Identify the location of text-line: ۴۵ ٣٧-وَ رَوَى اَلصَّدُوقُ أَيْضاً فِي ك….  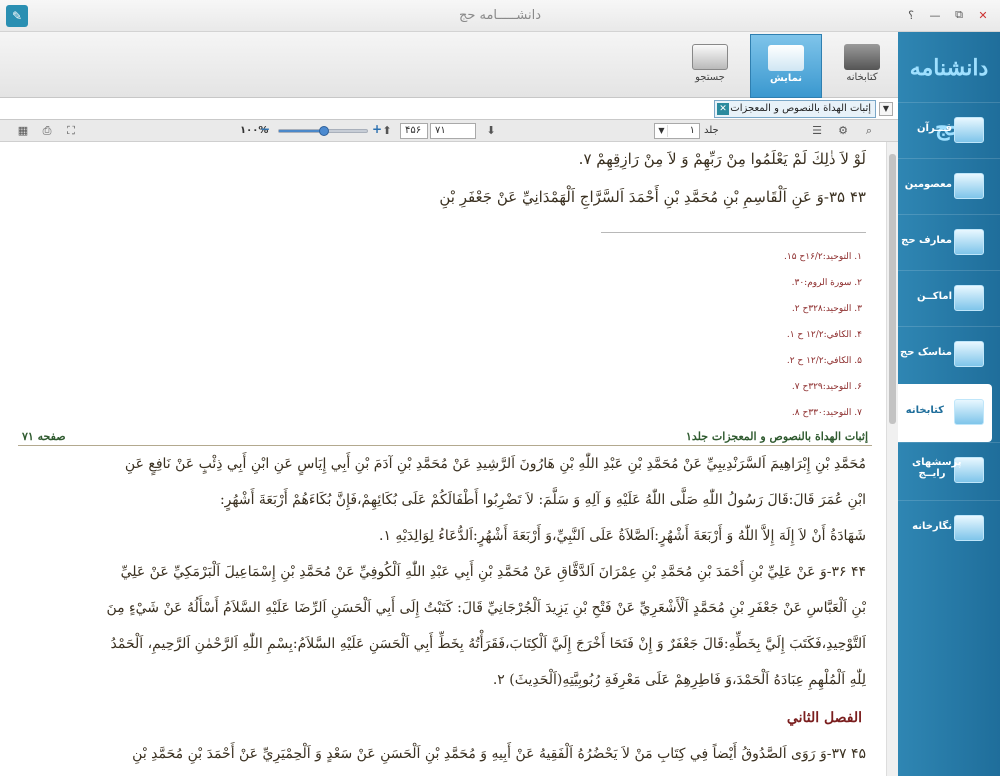
(499, 754).